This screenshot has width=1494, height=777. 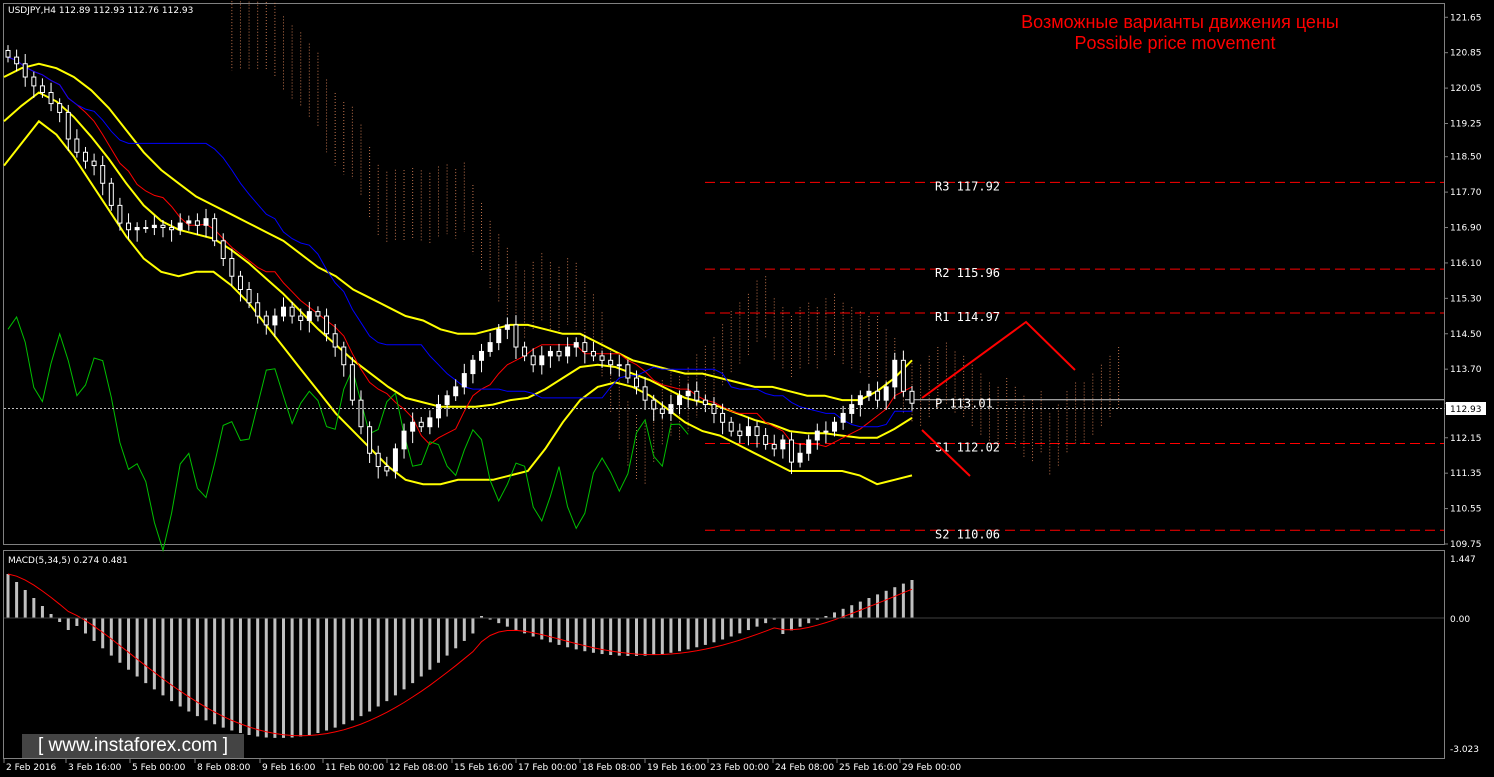 I want to click on current-price-label: 112.93, so click(x=1466, y=410).